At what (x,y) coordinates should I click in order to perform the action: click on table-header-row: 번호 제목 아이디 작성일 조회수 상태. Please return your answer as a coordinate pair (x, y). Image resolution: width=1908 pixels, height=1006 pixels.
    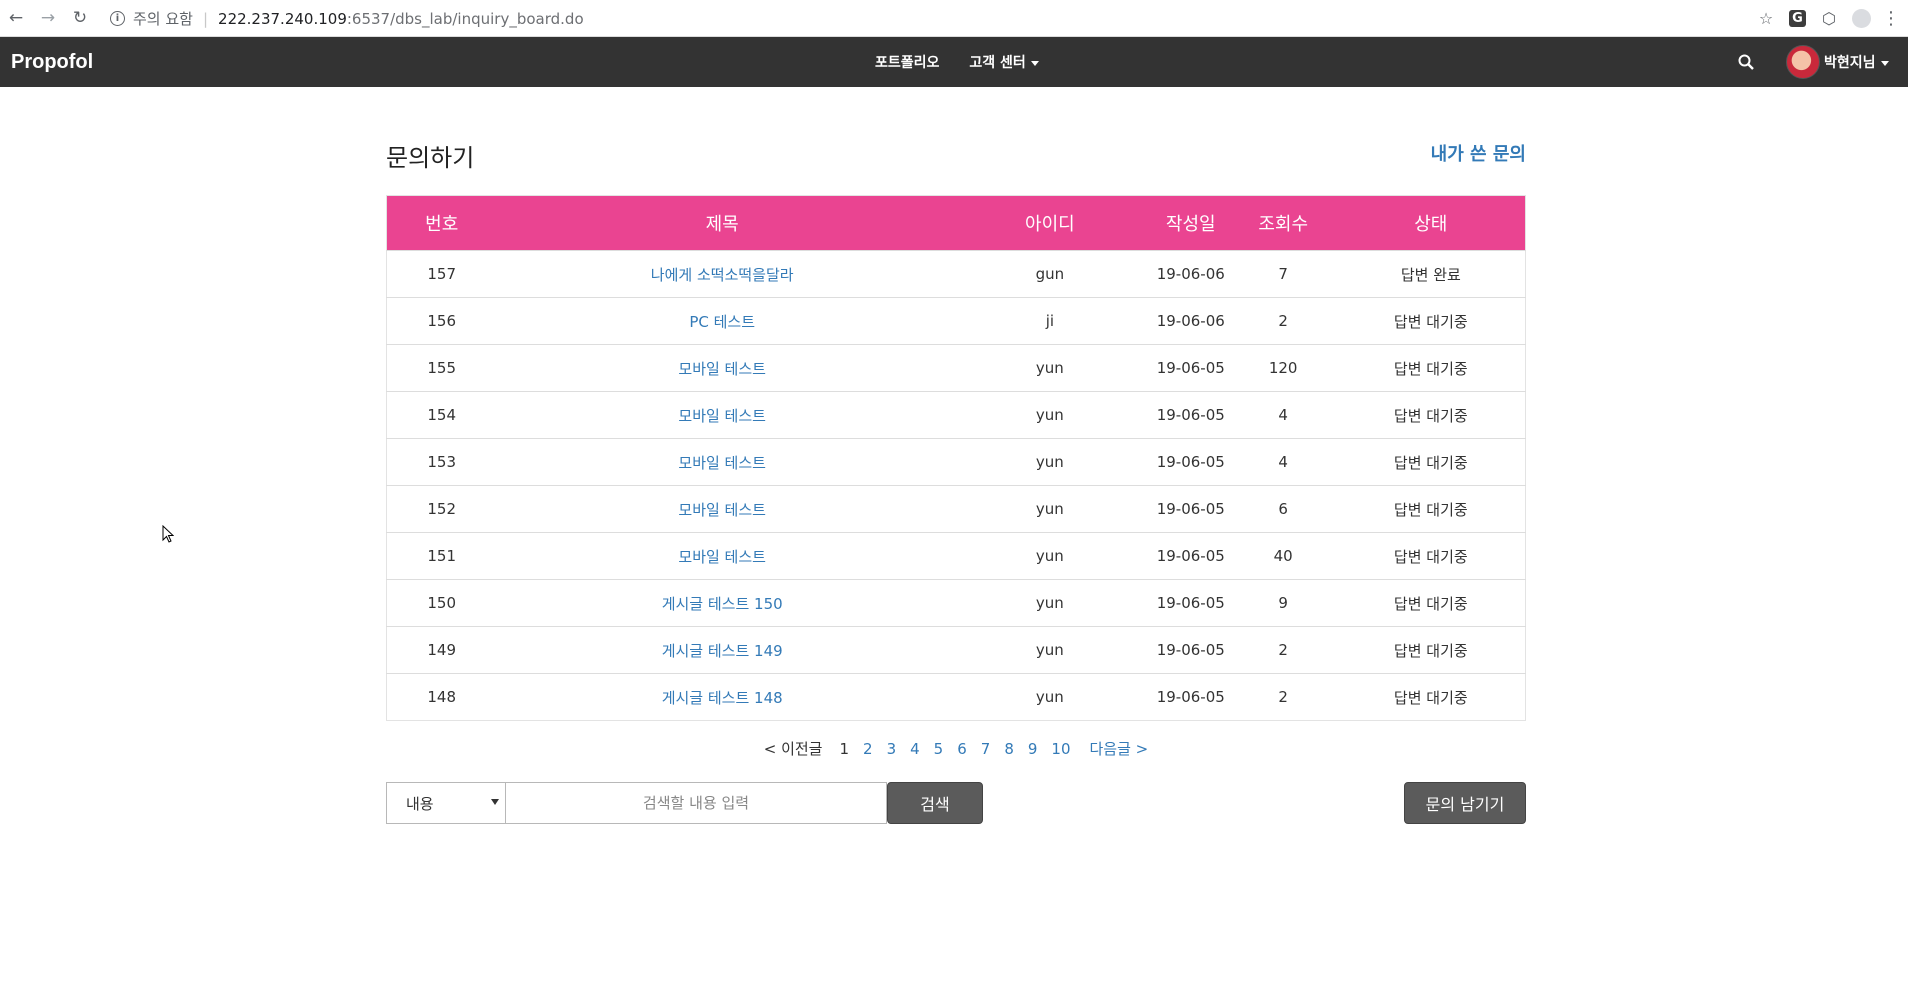
    Looking at the image, I should click on (956, 223).